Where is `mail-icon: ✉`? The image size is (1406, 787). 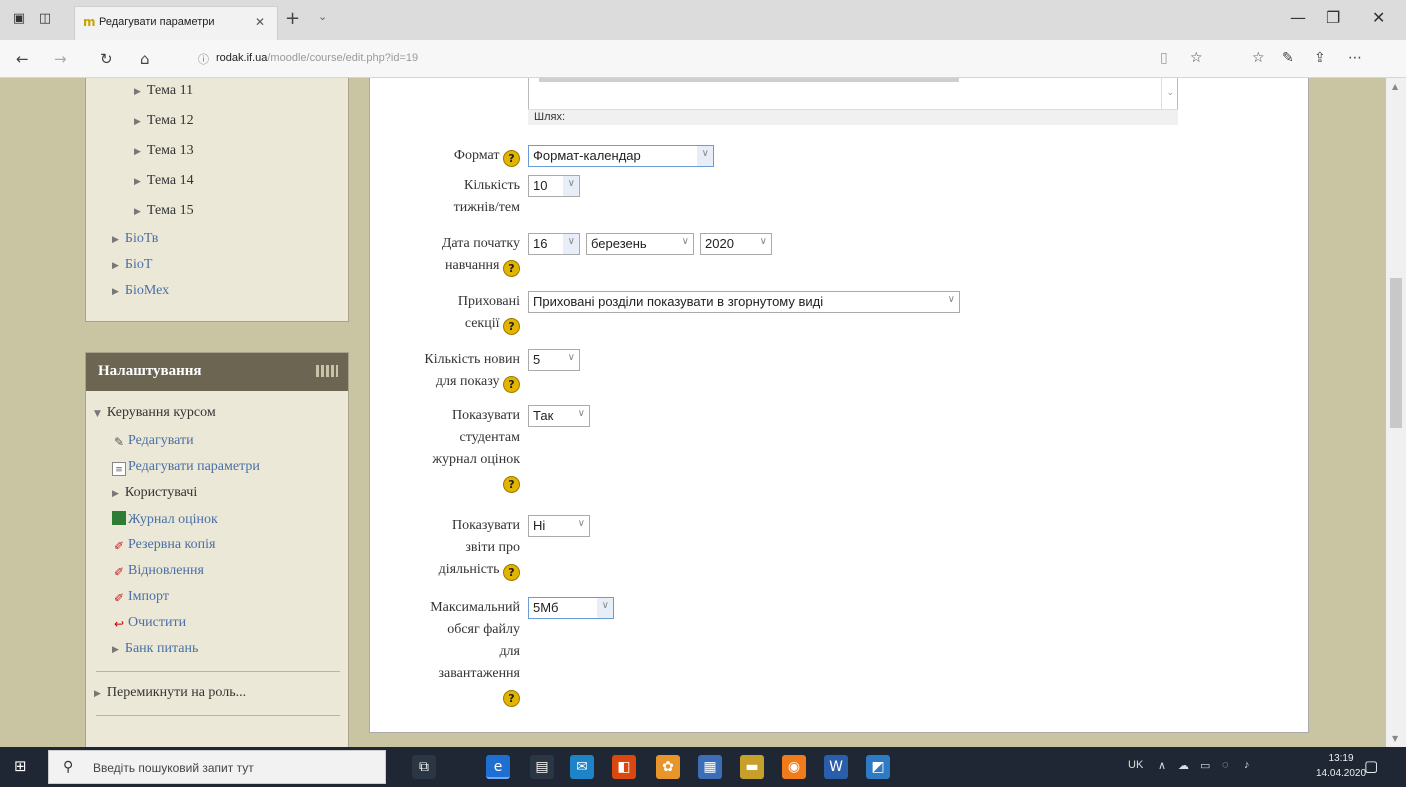
mail-icon: ✉ is located at coordinates (582, 767).